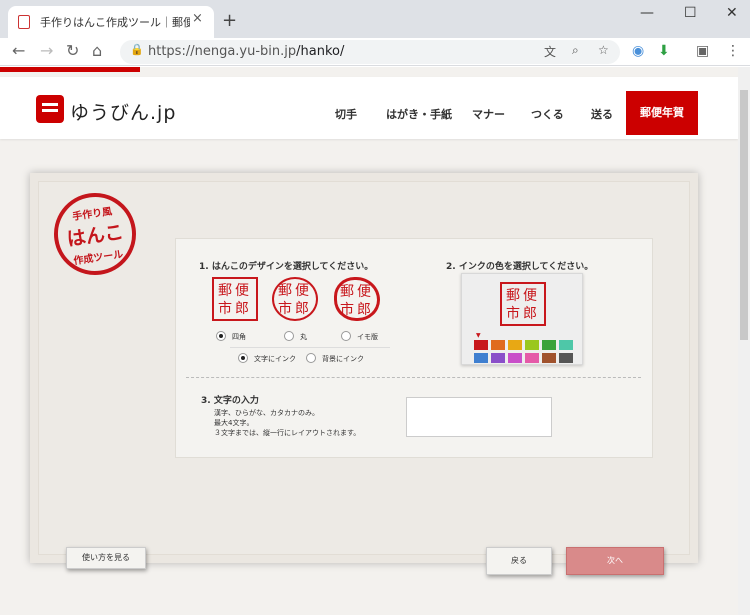  What do you see at coordinates (744, 215) in the screenshot?
I see `scrollbar-thumb` at bounding box center [744, 215].